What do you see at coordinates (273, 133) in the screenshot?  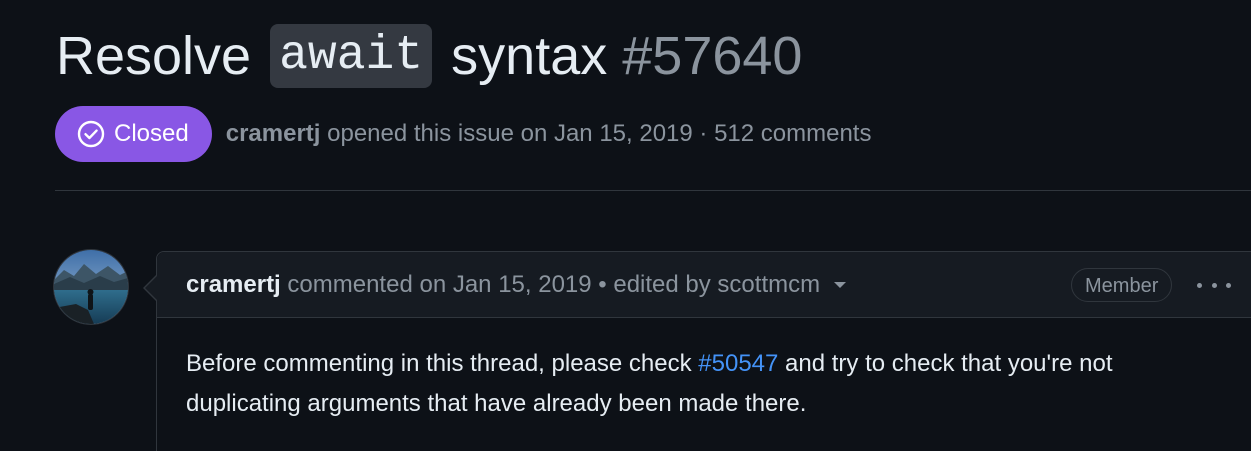 I see `issue-author-link: cramertj` at bounding box center [273, 133].